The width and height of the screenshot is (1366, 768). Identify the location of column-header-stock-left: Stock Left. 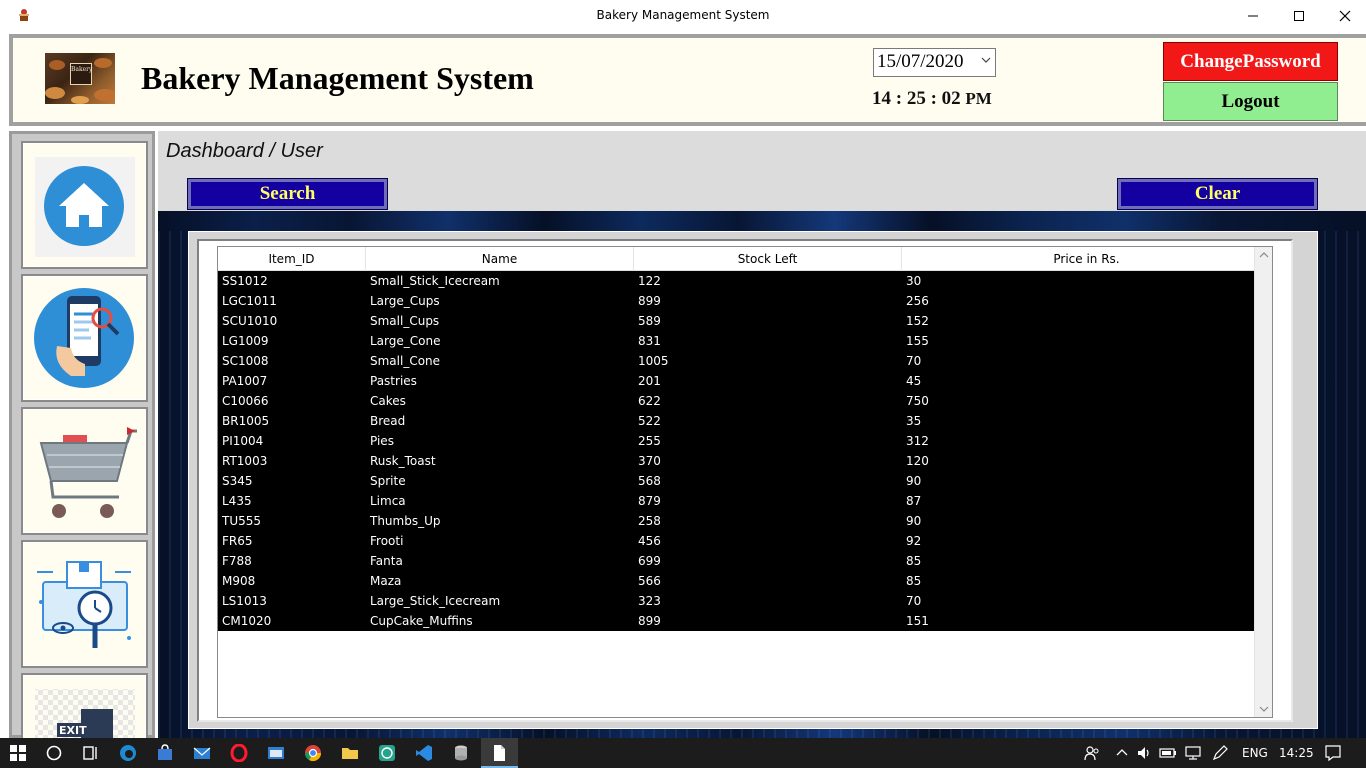
(768, 259).